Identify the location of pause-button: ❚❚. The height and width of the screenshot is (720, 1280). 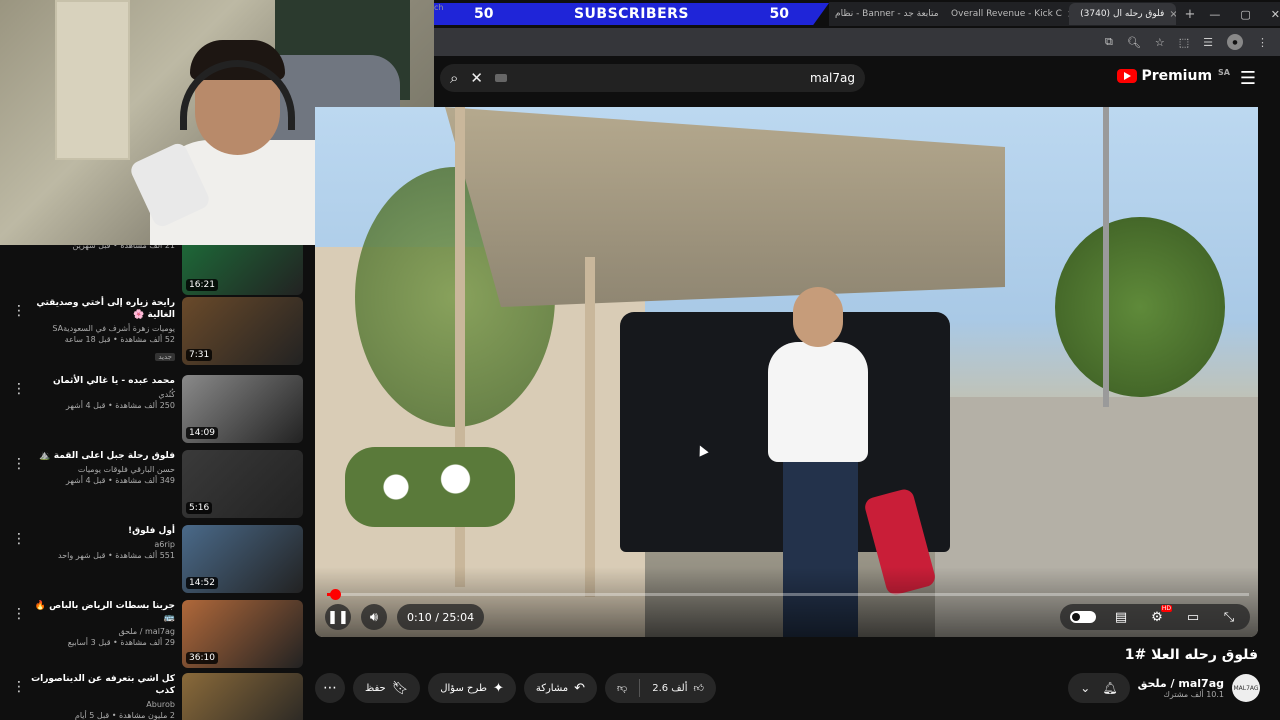
(338, 617).